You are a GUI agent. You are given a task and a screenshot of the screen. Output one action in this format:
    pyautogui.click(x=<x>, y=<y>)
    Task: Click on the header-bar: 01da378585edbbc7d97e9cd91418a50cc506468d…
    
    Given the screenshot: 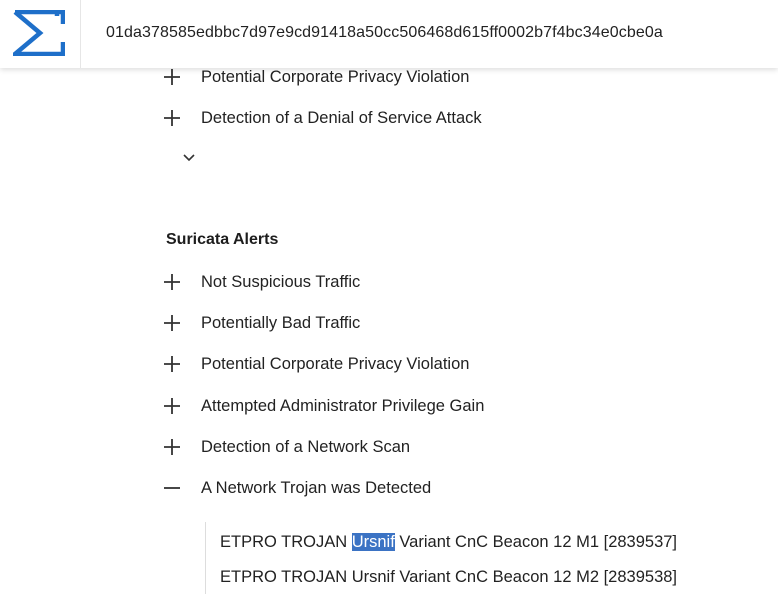 What is the action you would take?
    pyautogui.click(x=389, y=34)
    